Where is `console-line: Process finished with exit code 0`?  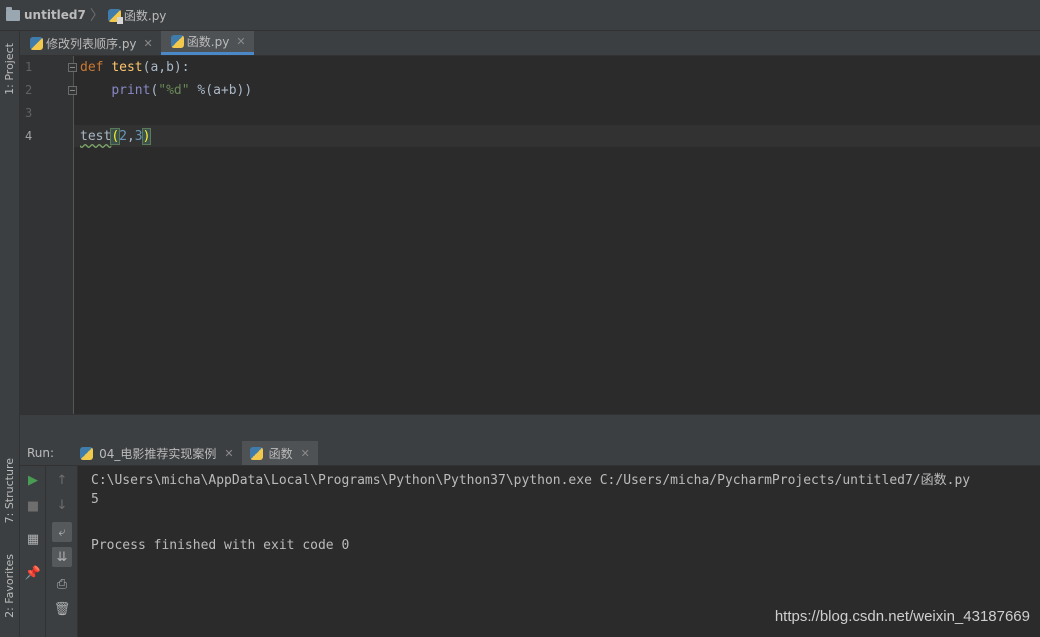 console-line: Process finished with exit code 0 is located at coordinates (220, 545).